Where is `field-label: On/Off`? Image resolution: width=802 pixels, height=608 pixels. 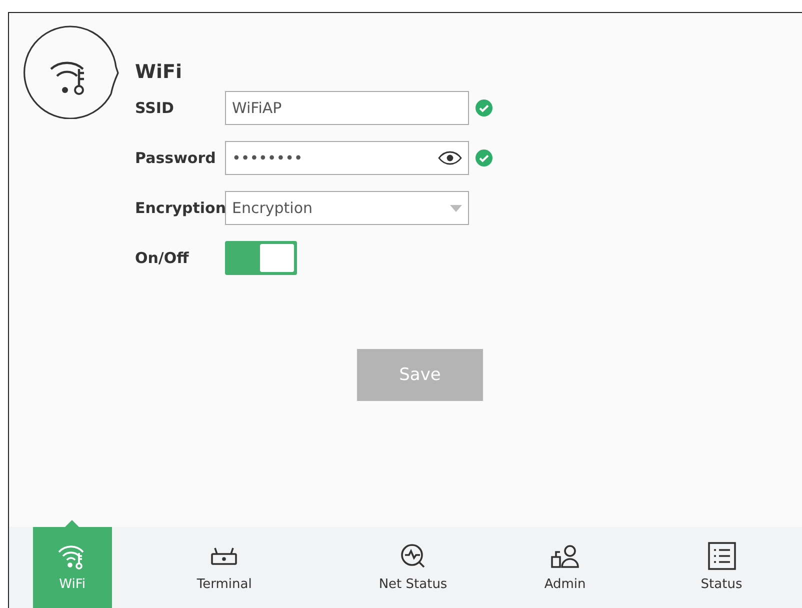
field-label: On/Off is located at coordinates (162, 258).